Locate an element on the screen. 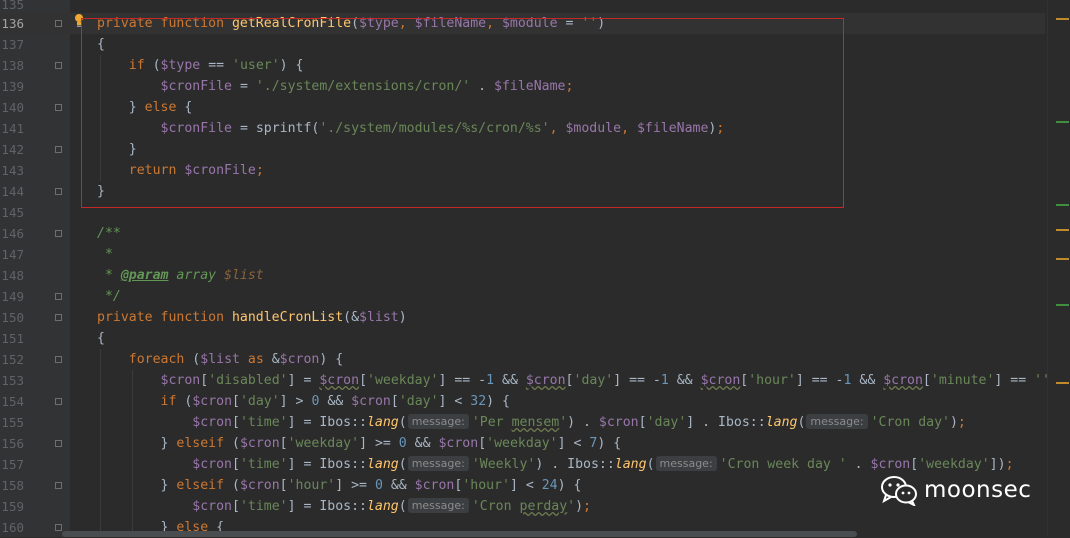 This screenshot has width=1070, height=538. line-number: 153 is located at coordinates (12, 380).